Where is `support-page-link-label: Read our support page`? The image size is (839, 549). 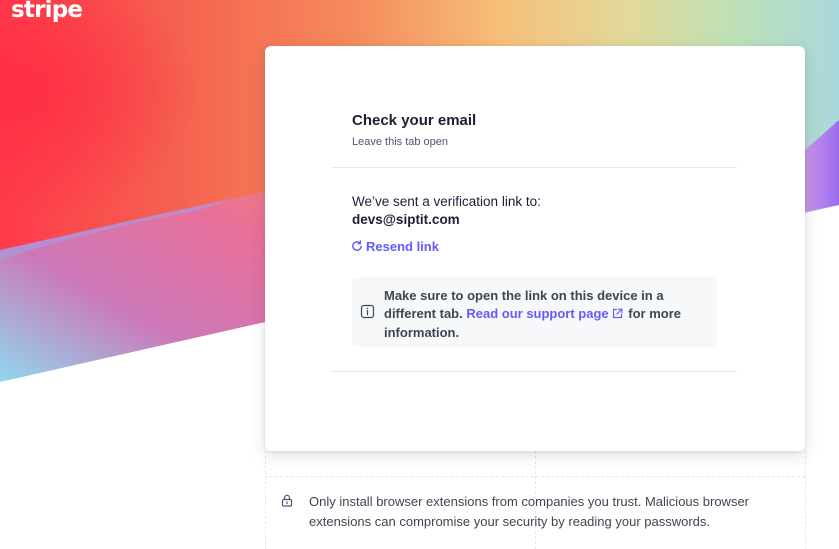
support-page-link-label: Read our support page is located at coordinates (537, 313).